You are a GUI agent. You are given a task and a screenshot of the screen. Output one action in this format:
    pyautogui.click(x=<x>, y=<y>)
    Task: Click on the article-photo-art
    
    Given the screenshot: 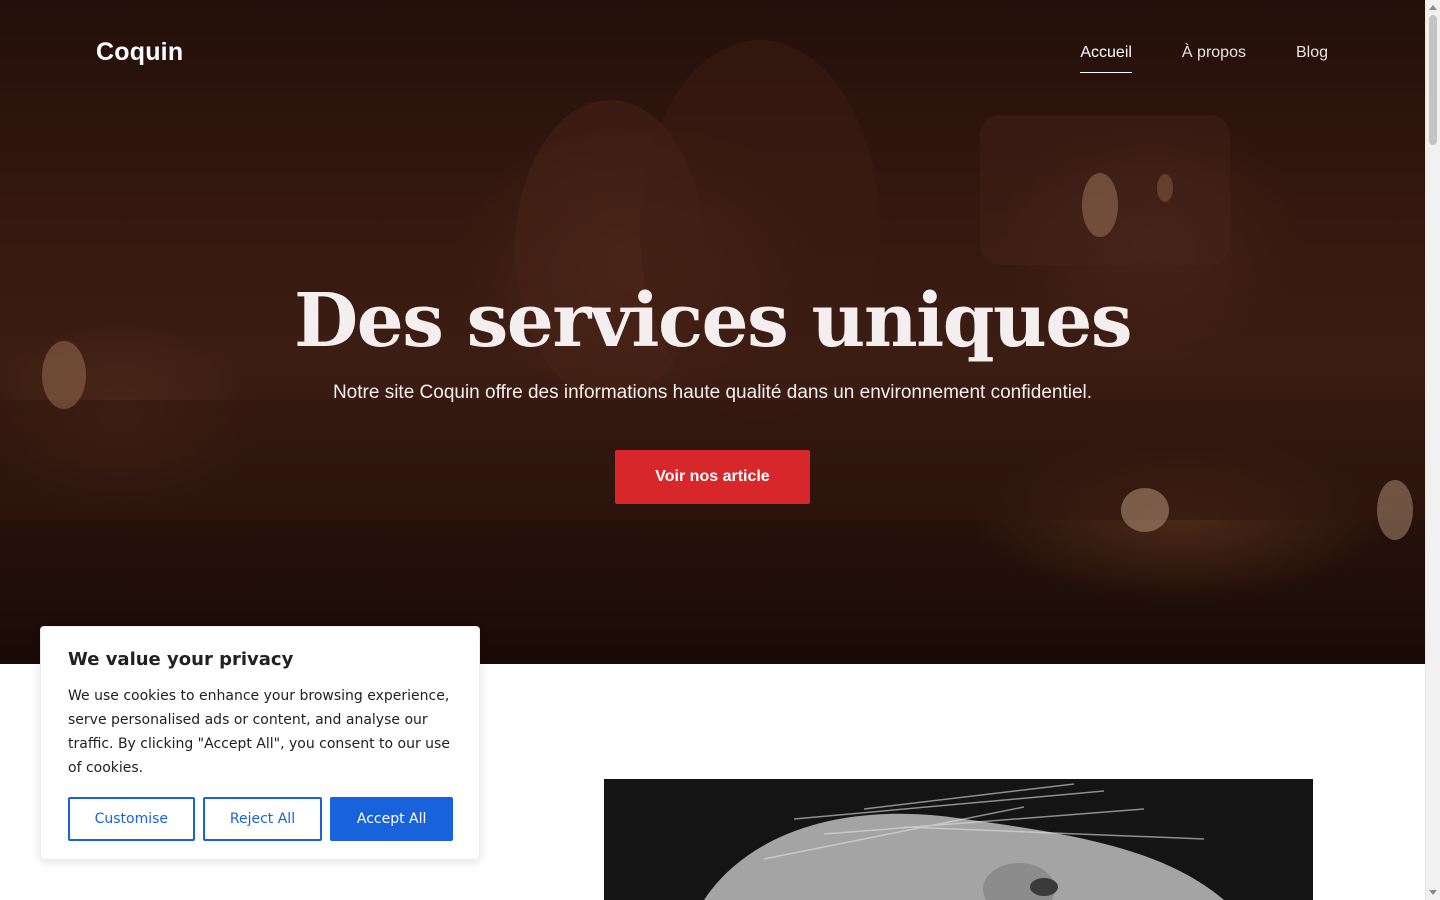 What is the action you would take?
    pyautogui.click(x=958, y=839)
    